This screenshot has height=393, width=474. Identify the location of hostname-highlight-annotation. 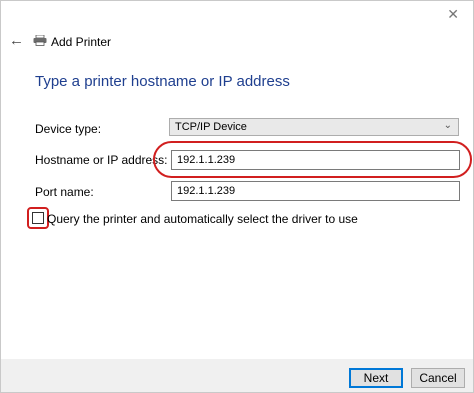
(312, 159).